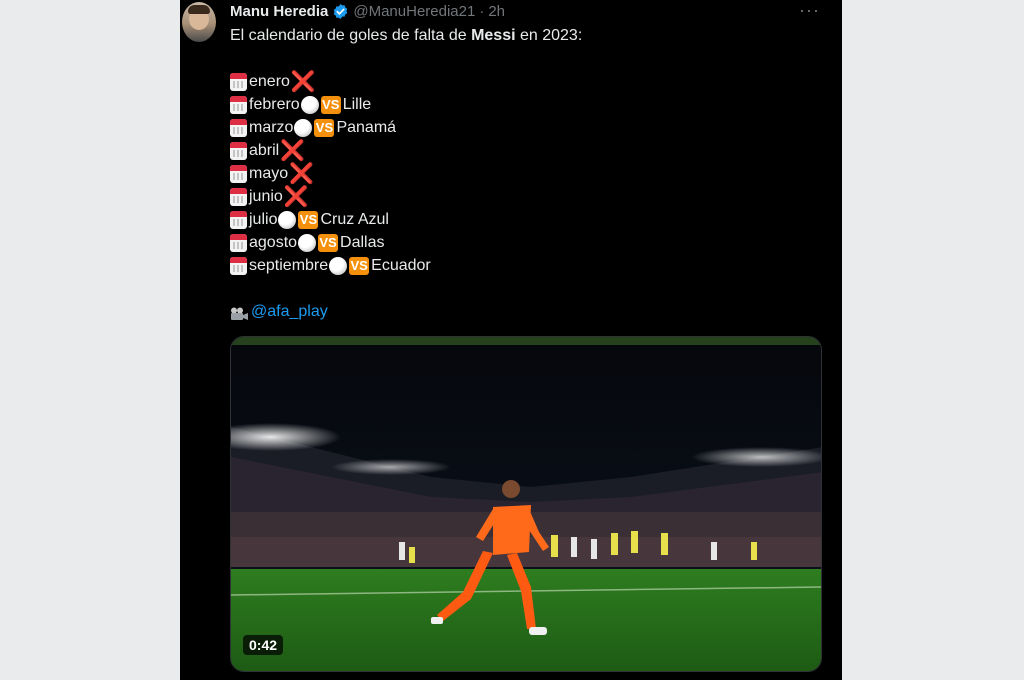 The image size is (1024, 680). What do you see at coordinates (401, 265) in the screenshot?
I see `opponent-name: Ecuador` at bounding box center [401, 265].